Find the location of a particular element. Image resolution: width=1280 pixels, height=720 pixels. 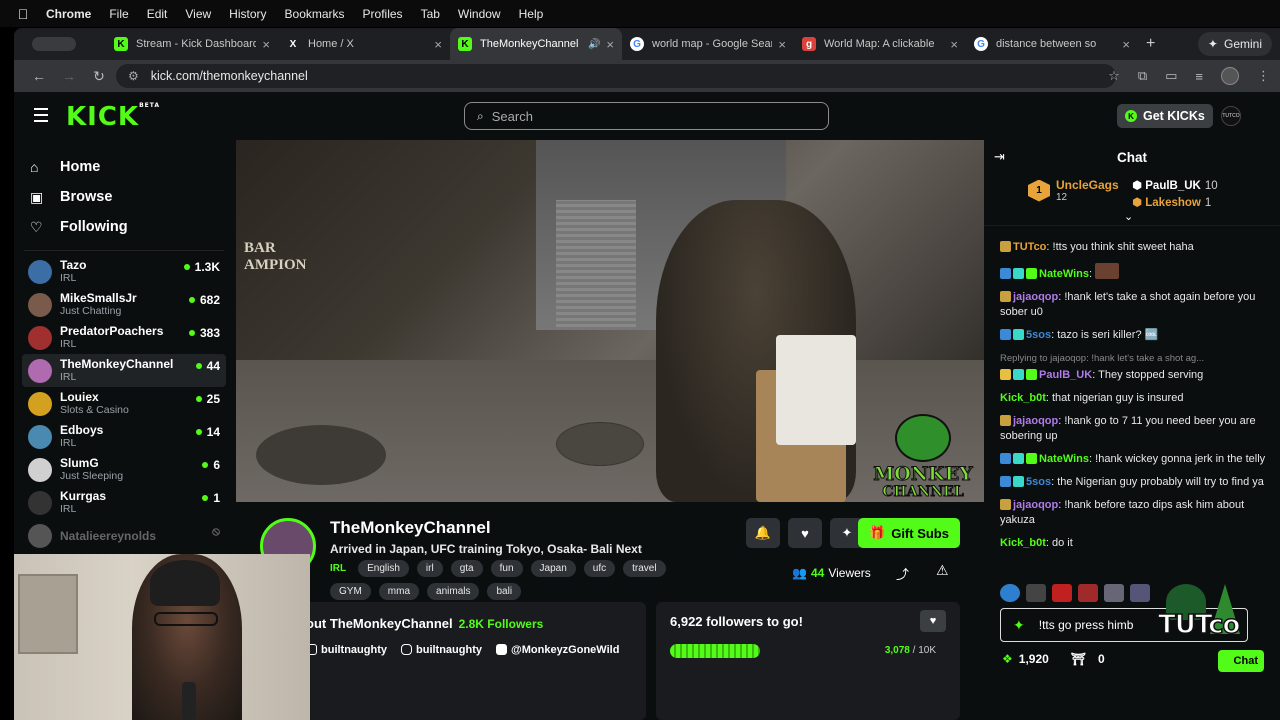

kick-logo: KICKBETA is located at coordinates (113, 117).